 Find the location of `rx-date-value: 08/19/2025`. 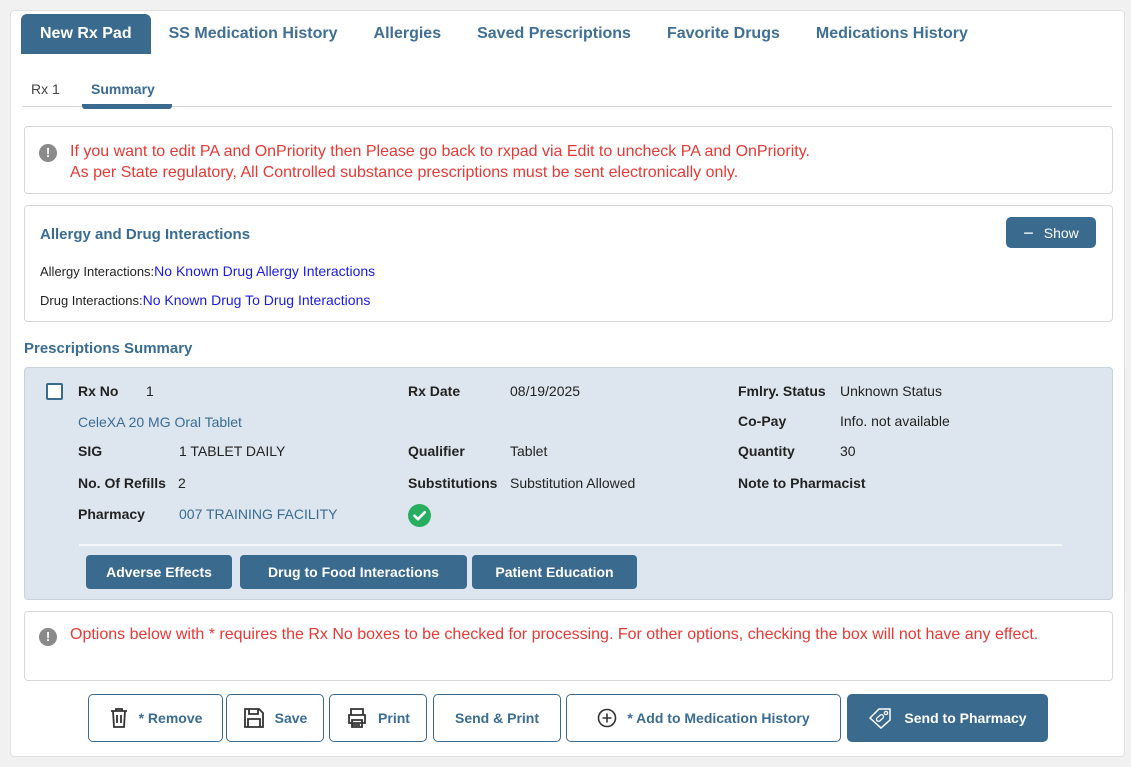

rx-date-value: 08/19/2025 is located at coordinates (545, 391).